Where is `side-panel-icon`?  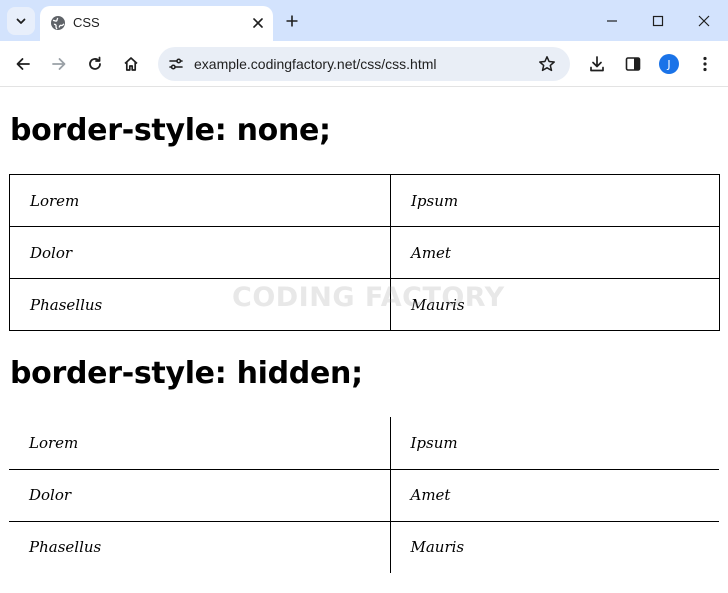
side-panel-icon is located at coordinates (633, 64).